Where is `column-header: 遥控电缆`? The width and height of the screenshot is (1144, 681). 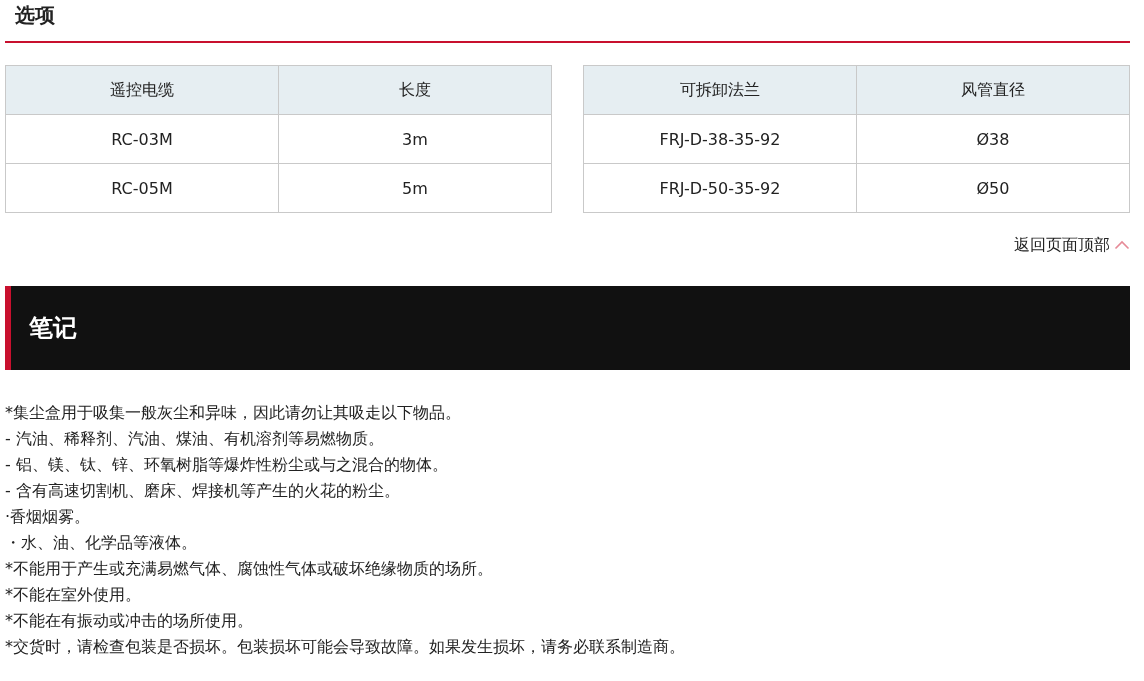 column-header: 遥控电缆 is located at coordinates (142, 90).